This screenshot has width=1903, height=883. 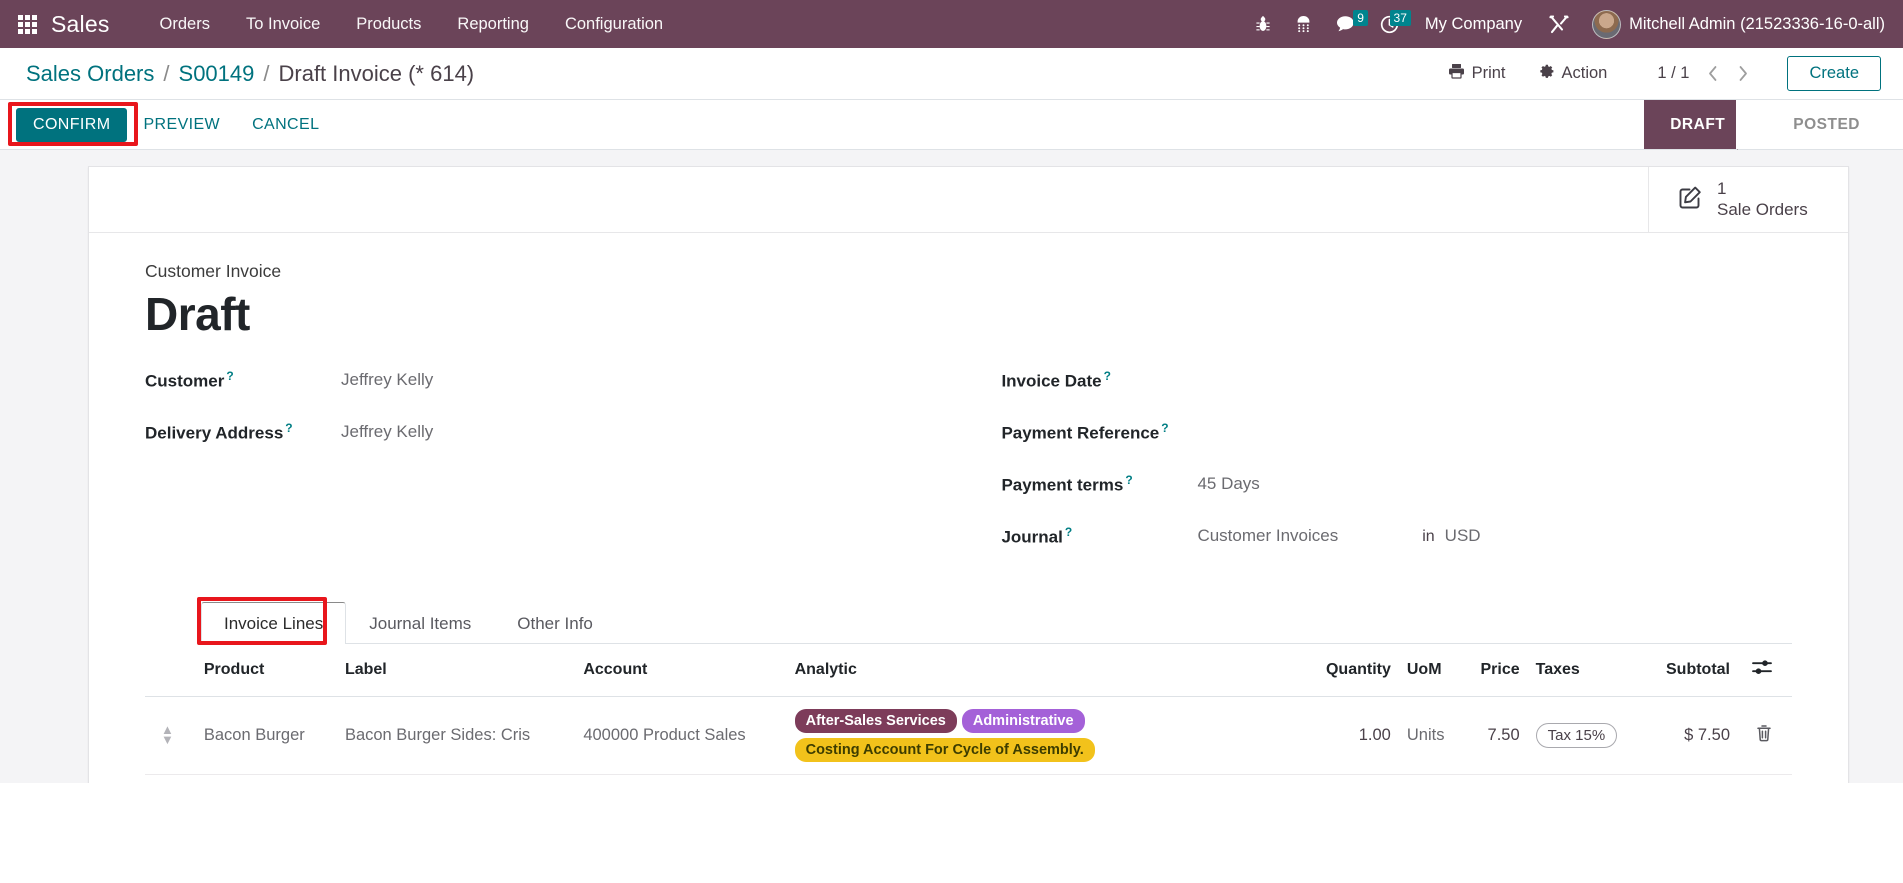 I want to click on bug-icon, so click(x=1263, y=24).